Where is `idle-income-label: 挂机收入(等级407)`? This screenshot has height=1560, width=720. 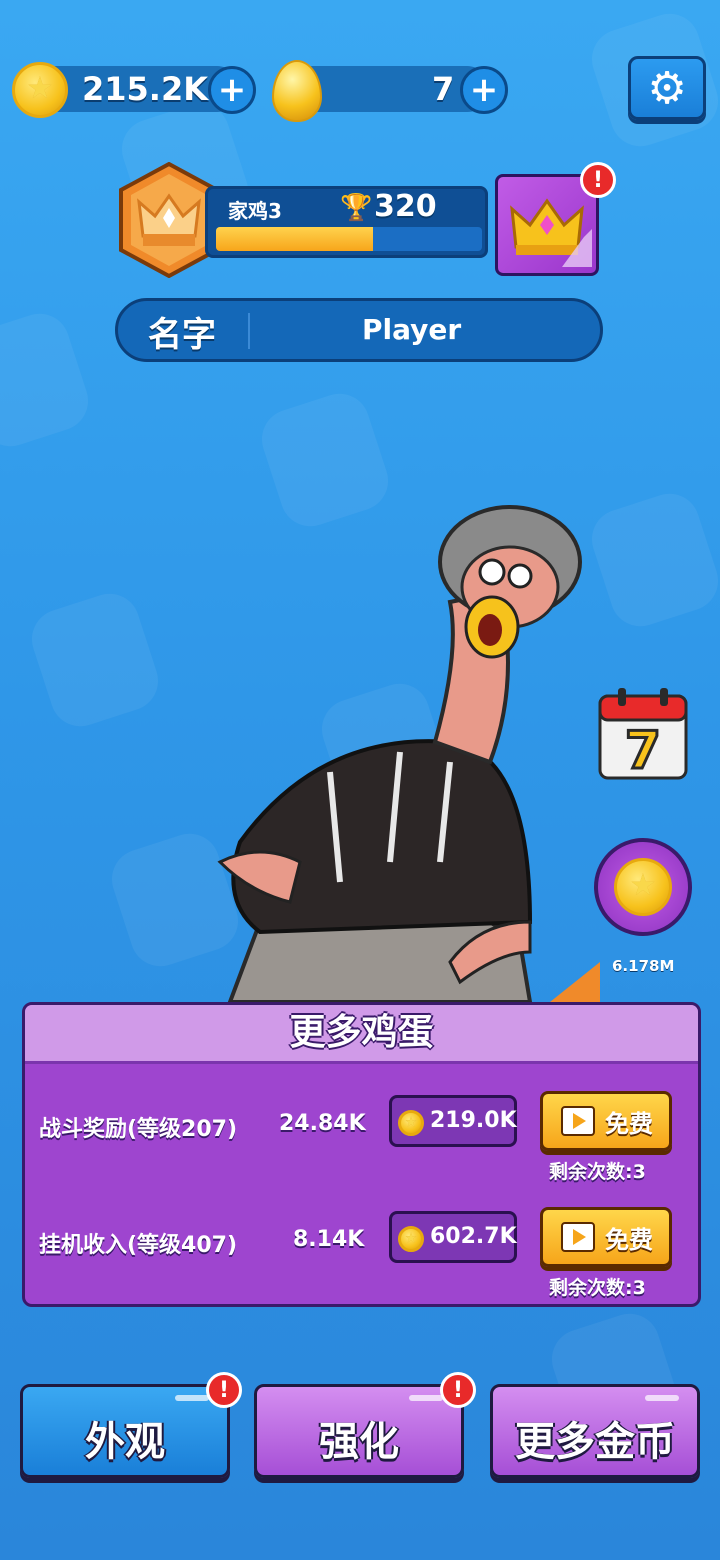
idle-income-label: 挂机收入(等级407) is located at coordinates (138, 1245).